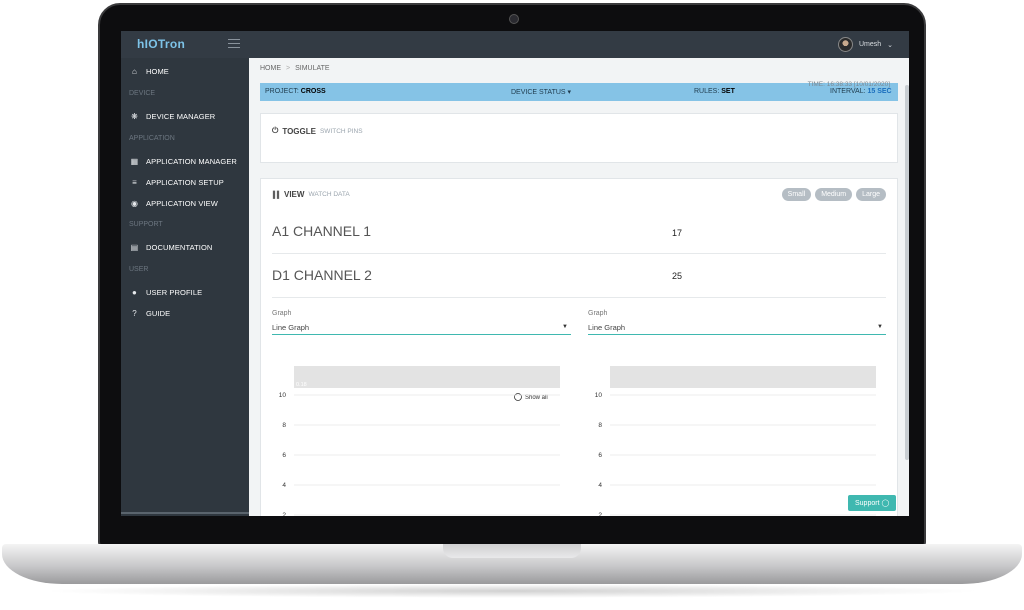 This screenshot has width=1024, height=610. I want to click on top-bar: hIOTron Umesh ⌄, so click(515, 44).